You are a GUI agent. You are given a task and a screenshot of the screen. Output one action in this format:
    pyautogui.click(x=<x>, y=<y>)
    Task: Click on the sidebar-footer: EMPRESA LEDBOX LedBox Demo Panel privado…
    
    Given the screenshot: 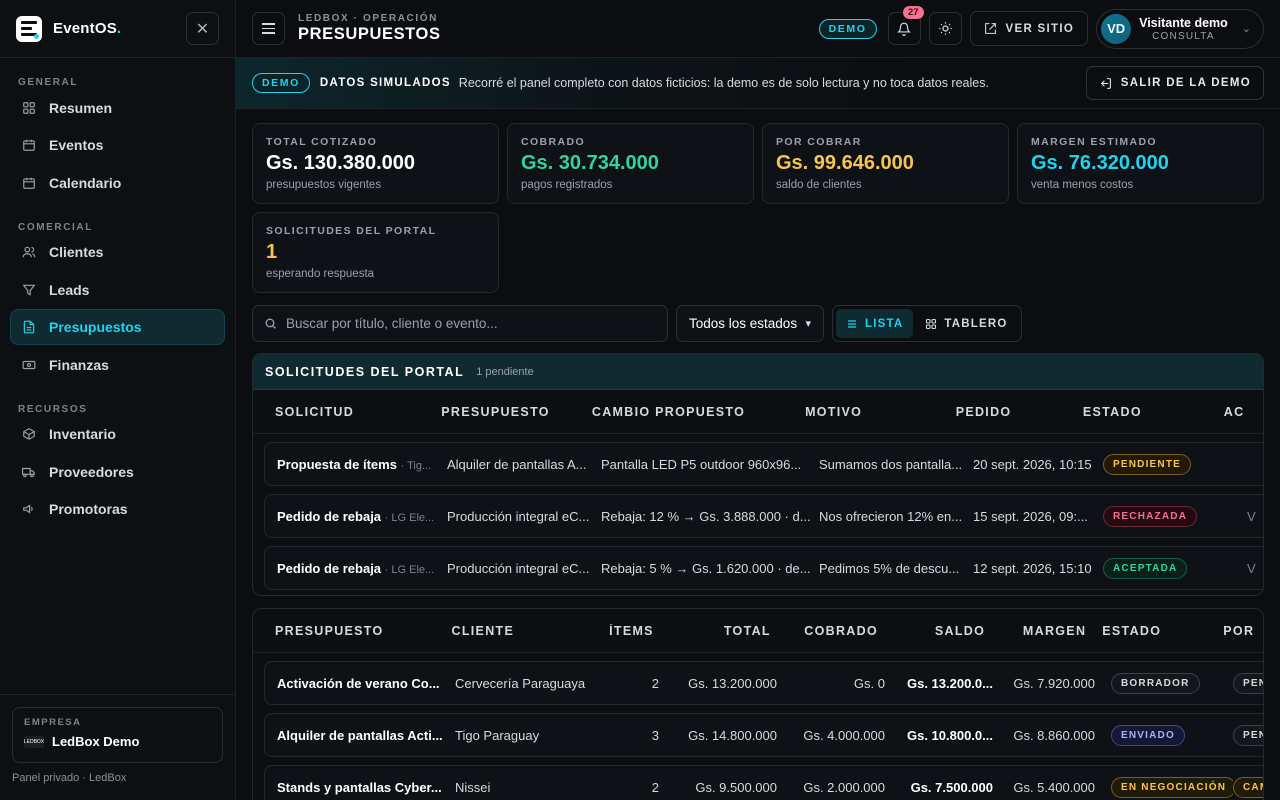 What is the action you would take?
    pyautogui.click(x=117, y=747)
    